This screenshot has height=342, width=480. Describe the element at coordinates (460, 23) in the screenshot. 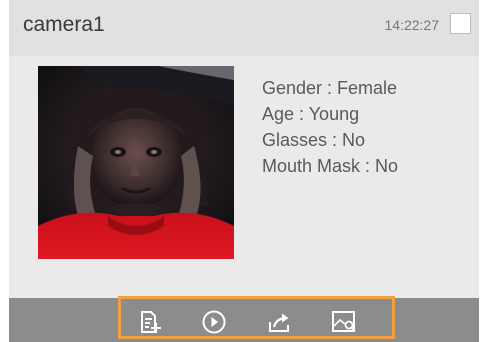

I see `select-checkbox` at that location.